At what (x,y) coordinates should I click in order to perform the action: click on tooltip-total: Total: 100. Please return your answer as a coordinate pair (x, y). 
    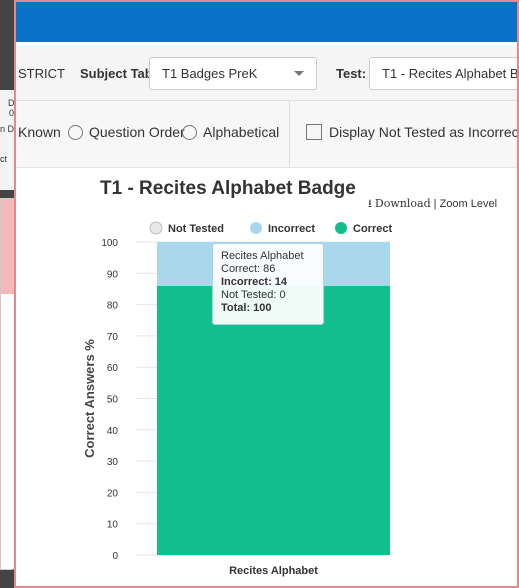
    Looking at the image, I should click on (246, 308).